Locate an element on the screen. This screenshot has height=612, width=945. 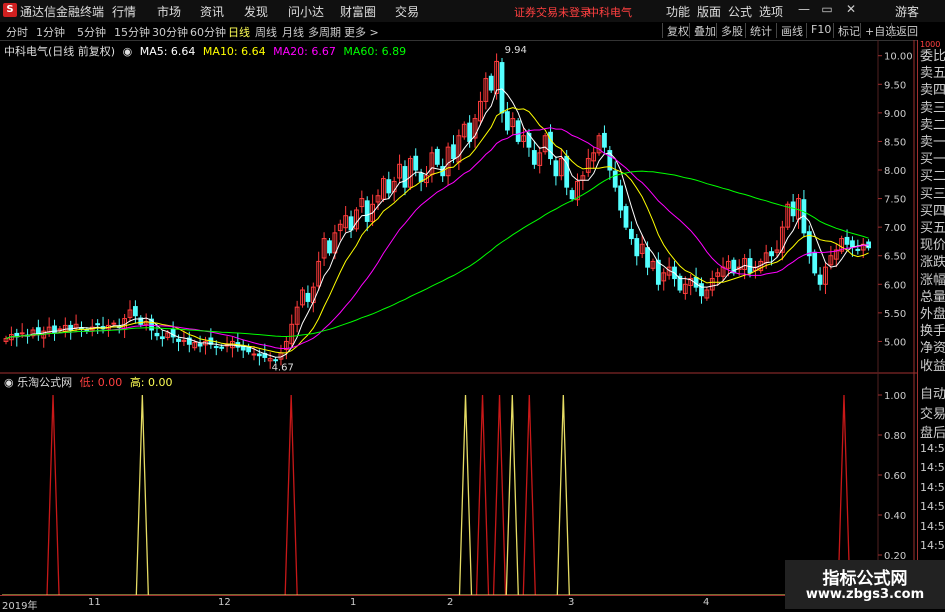
period-daily: 日线 is located at coordinates (239, 32).